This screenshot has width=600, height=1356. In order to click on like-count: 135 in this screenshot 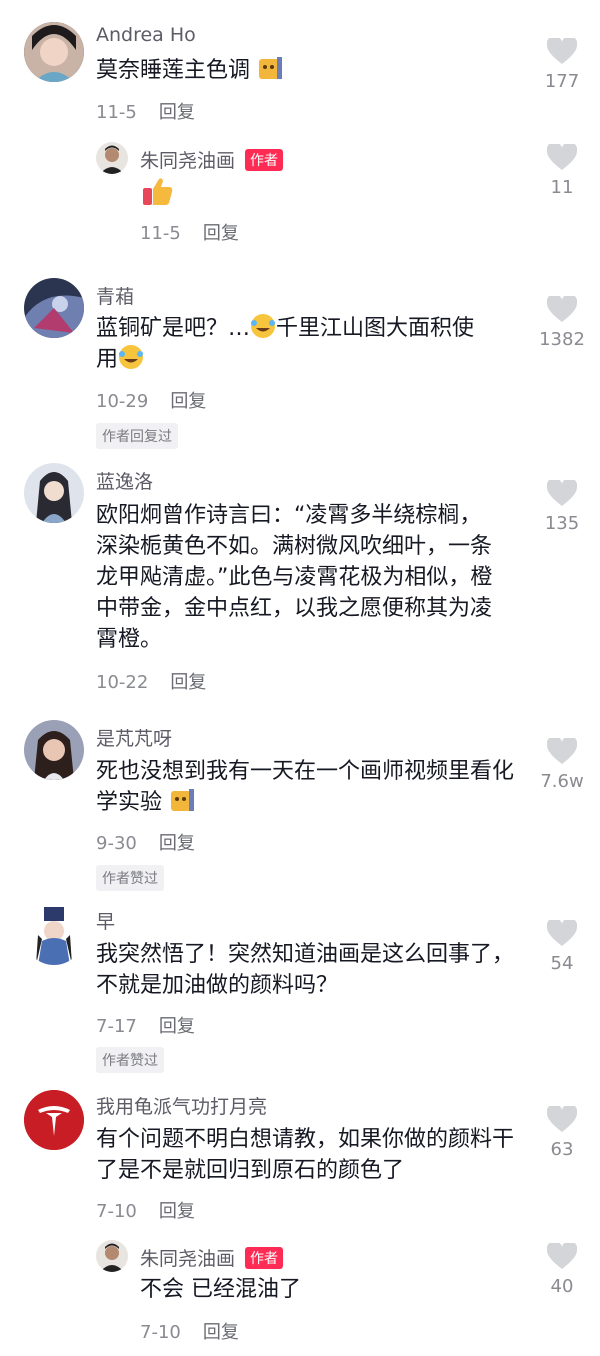, I will do `click(562, 523)`.